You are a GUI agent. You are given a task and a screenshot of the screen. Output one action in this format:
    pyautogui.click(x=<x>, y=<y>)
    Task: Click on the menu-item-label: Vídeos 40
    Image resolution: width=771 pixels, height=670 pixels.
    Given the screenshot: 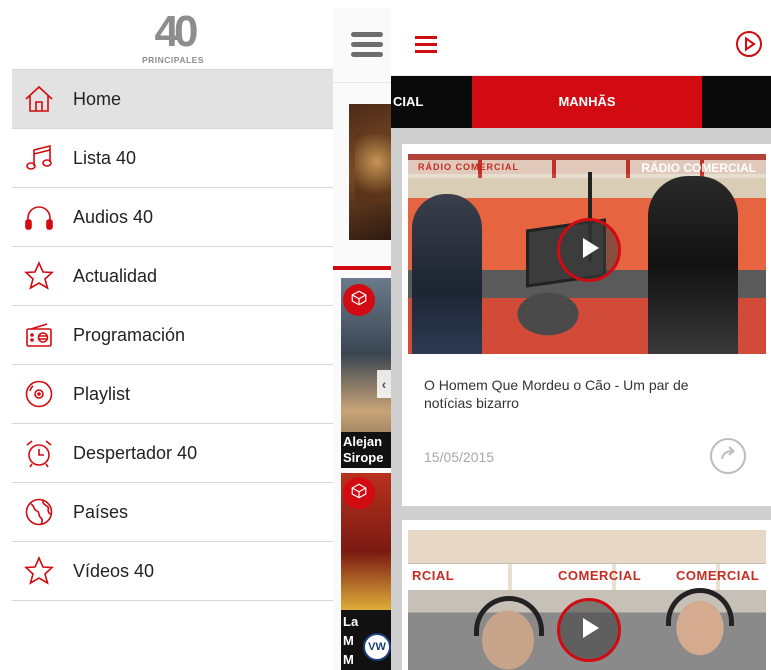 What is the action you would take?
    pyautogui.click(x=114, y=570)
    